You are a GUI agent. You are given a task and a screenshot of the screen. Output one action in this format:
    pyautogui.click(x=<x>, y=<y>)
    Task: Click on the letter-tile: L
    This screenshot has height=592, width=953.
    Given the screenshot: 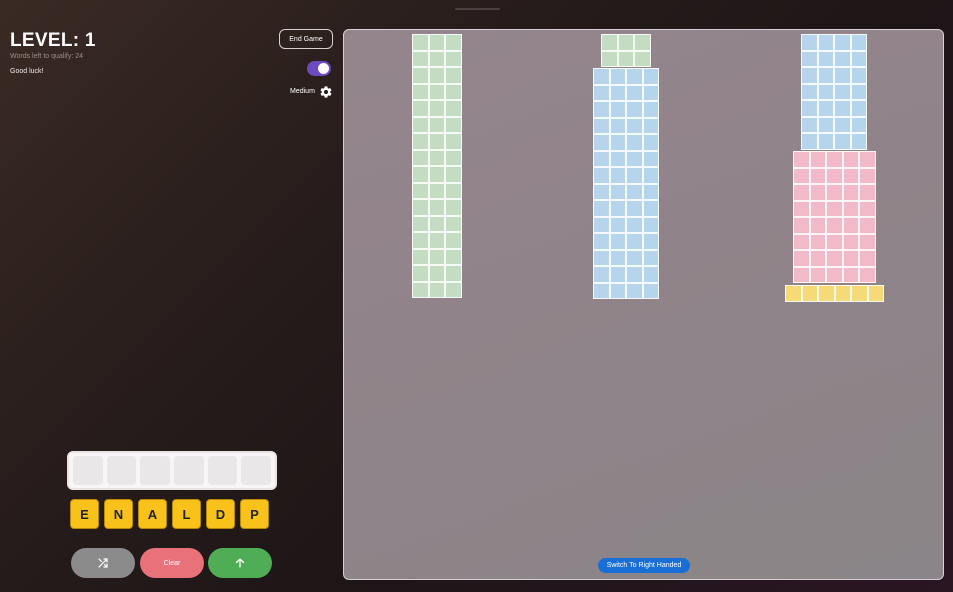 What is the action you would take?
    pyautogui.click(x=186, y=514)
    